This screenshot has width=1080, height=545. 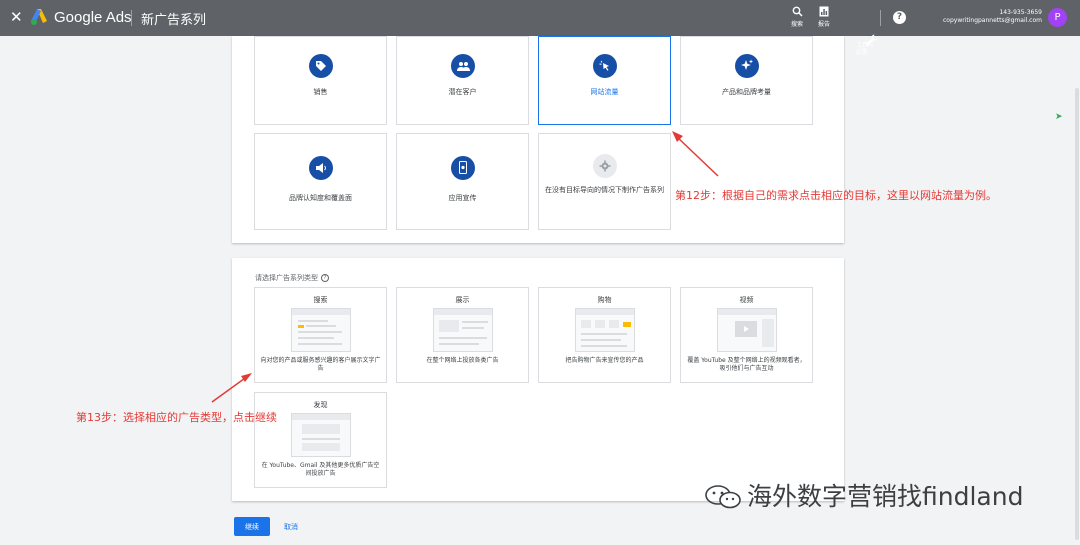 I want to click on goal-label: 品牌认知度和覆盖面, so click(x=320, y=198).